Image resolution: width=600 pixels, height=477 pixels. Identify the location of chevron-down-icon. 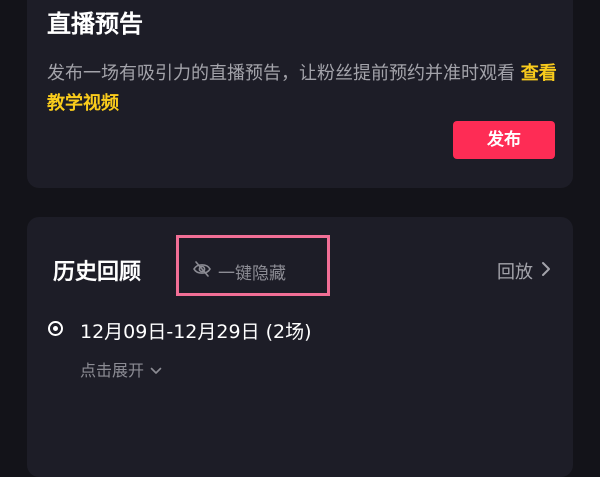
(153, 369).